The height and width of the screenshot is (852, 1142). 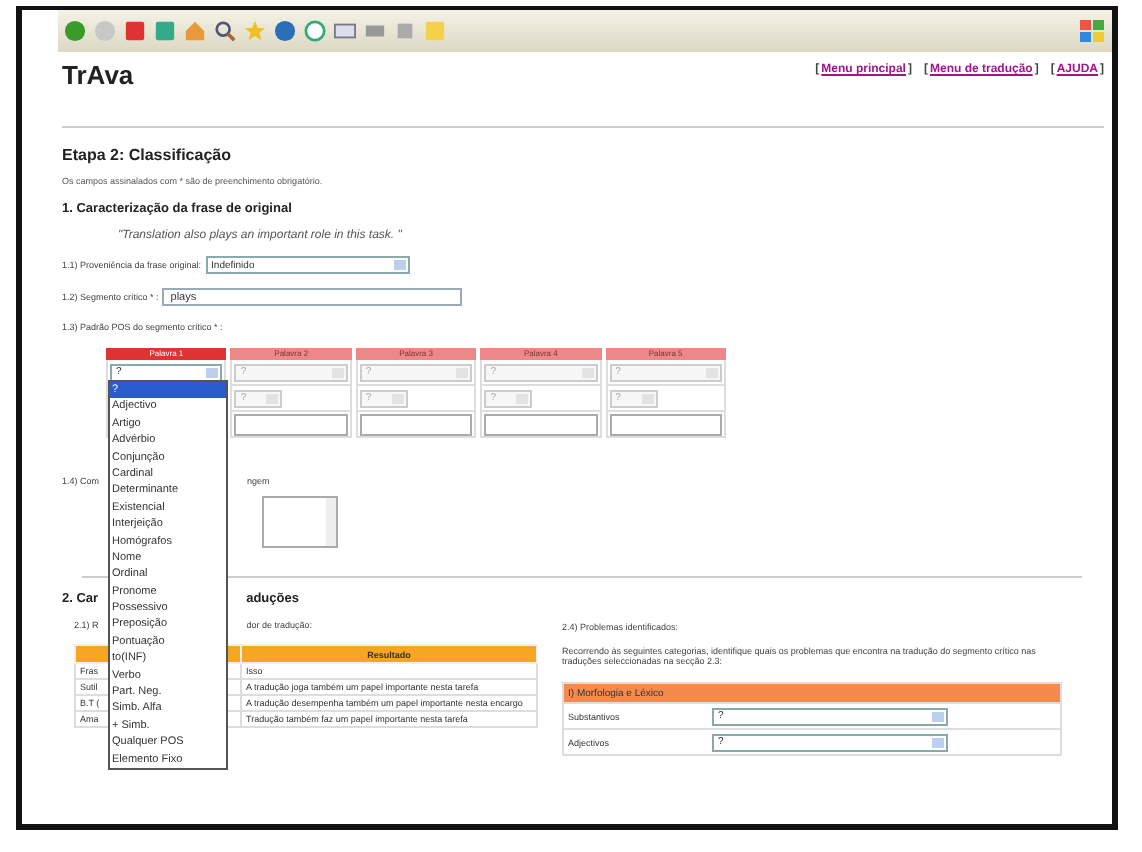 What do you see at coordinates (300, 522) in the screenshot?
I see `comment-textarea` at bounding box center [300, 522].